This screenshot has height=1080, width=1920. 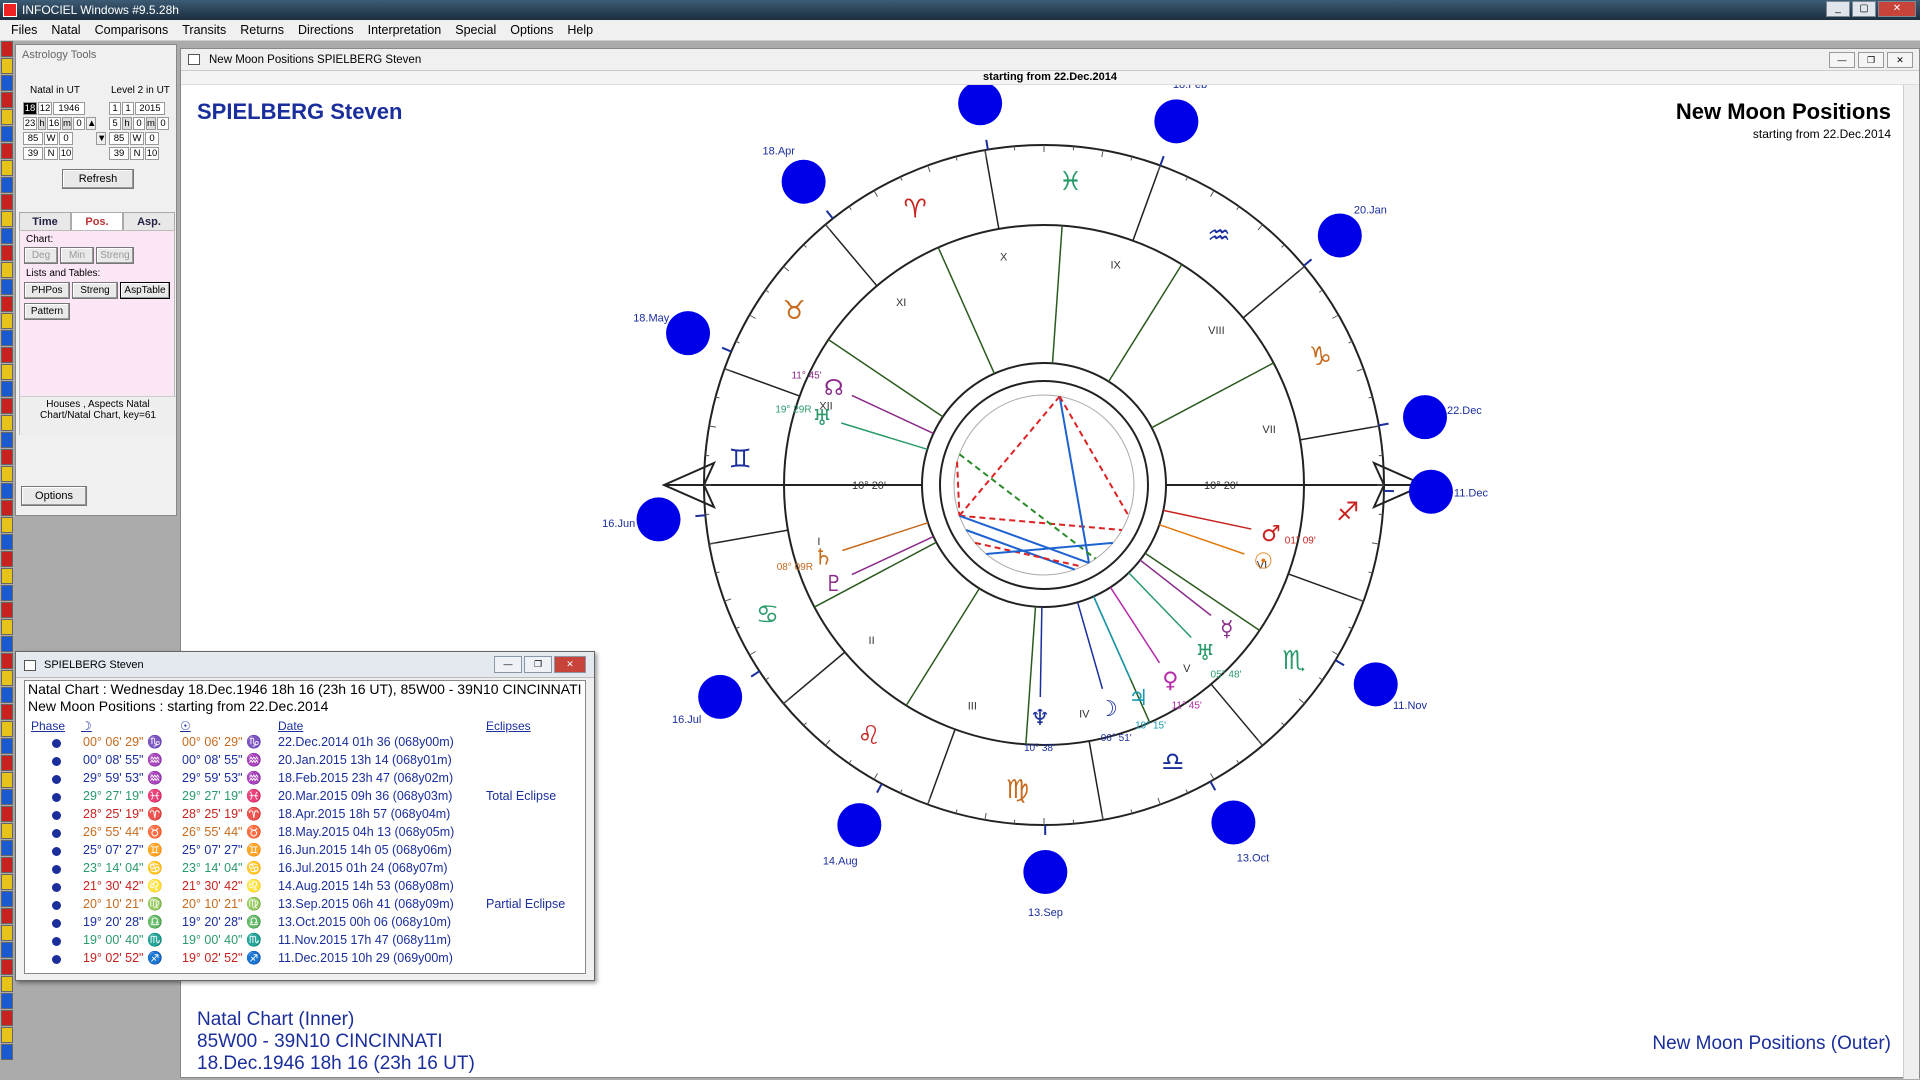 I want to click on minimize-button: _, so click(x=1838, y=9).